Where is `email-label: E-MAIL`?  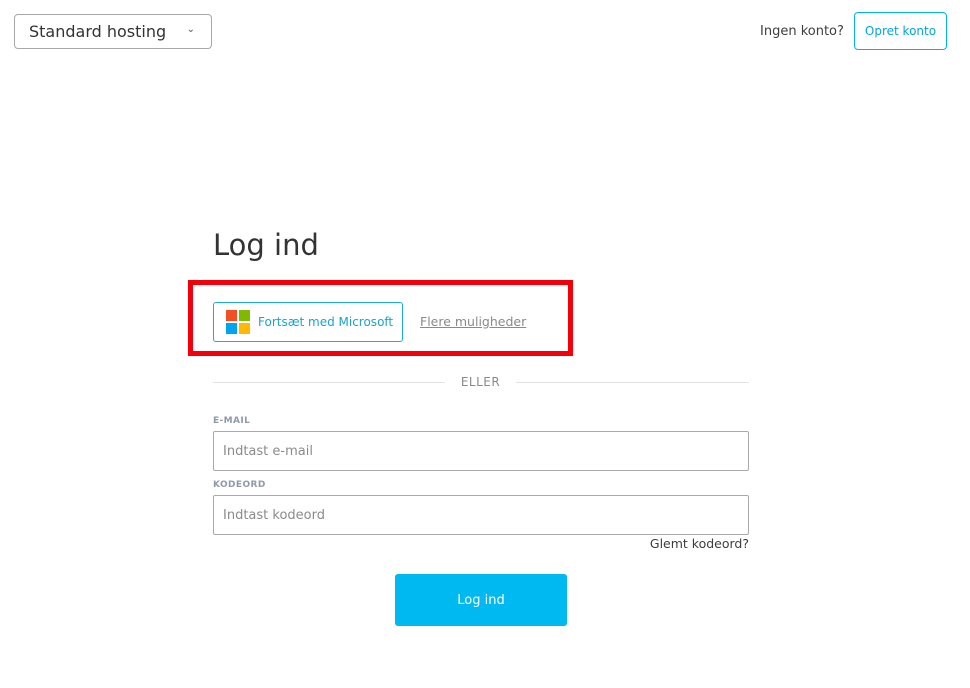
email-label: E-MAIL is located at coordinates (232, 421).